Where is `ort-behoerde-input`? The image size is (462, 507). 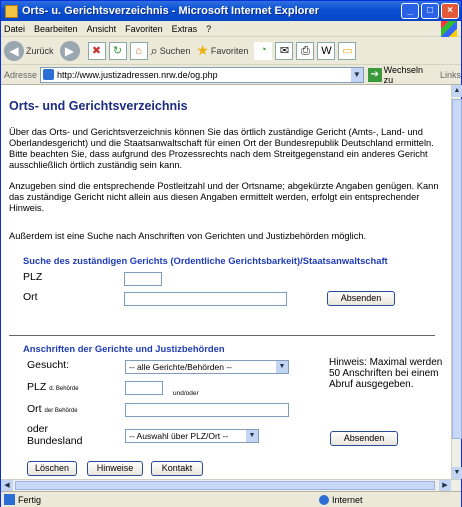 ort-behoerde-input is located at coordinates (207, 410).